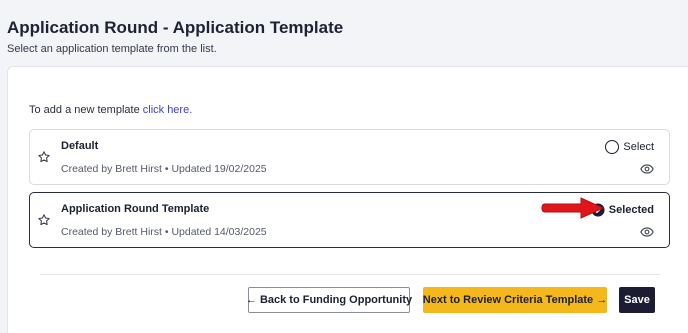 Image resolution: width=688 pixels, height=333 pixels. I want to click on next-to-review-criteria-button: Next to Review Criteria Template →, so click(515, 300).